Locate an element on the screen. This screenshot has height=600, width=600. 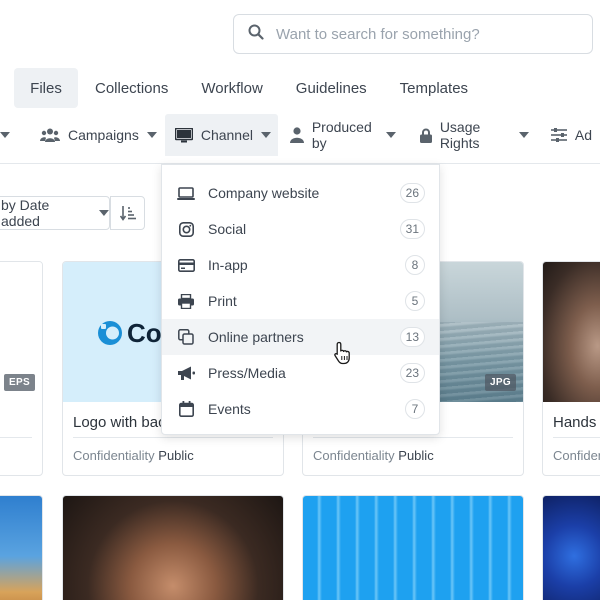
channel-option-print: Print 5 is located at coordinates (300, 301).